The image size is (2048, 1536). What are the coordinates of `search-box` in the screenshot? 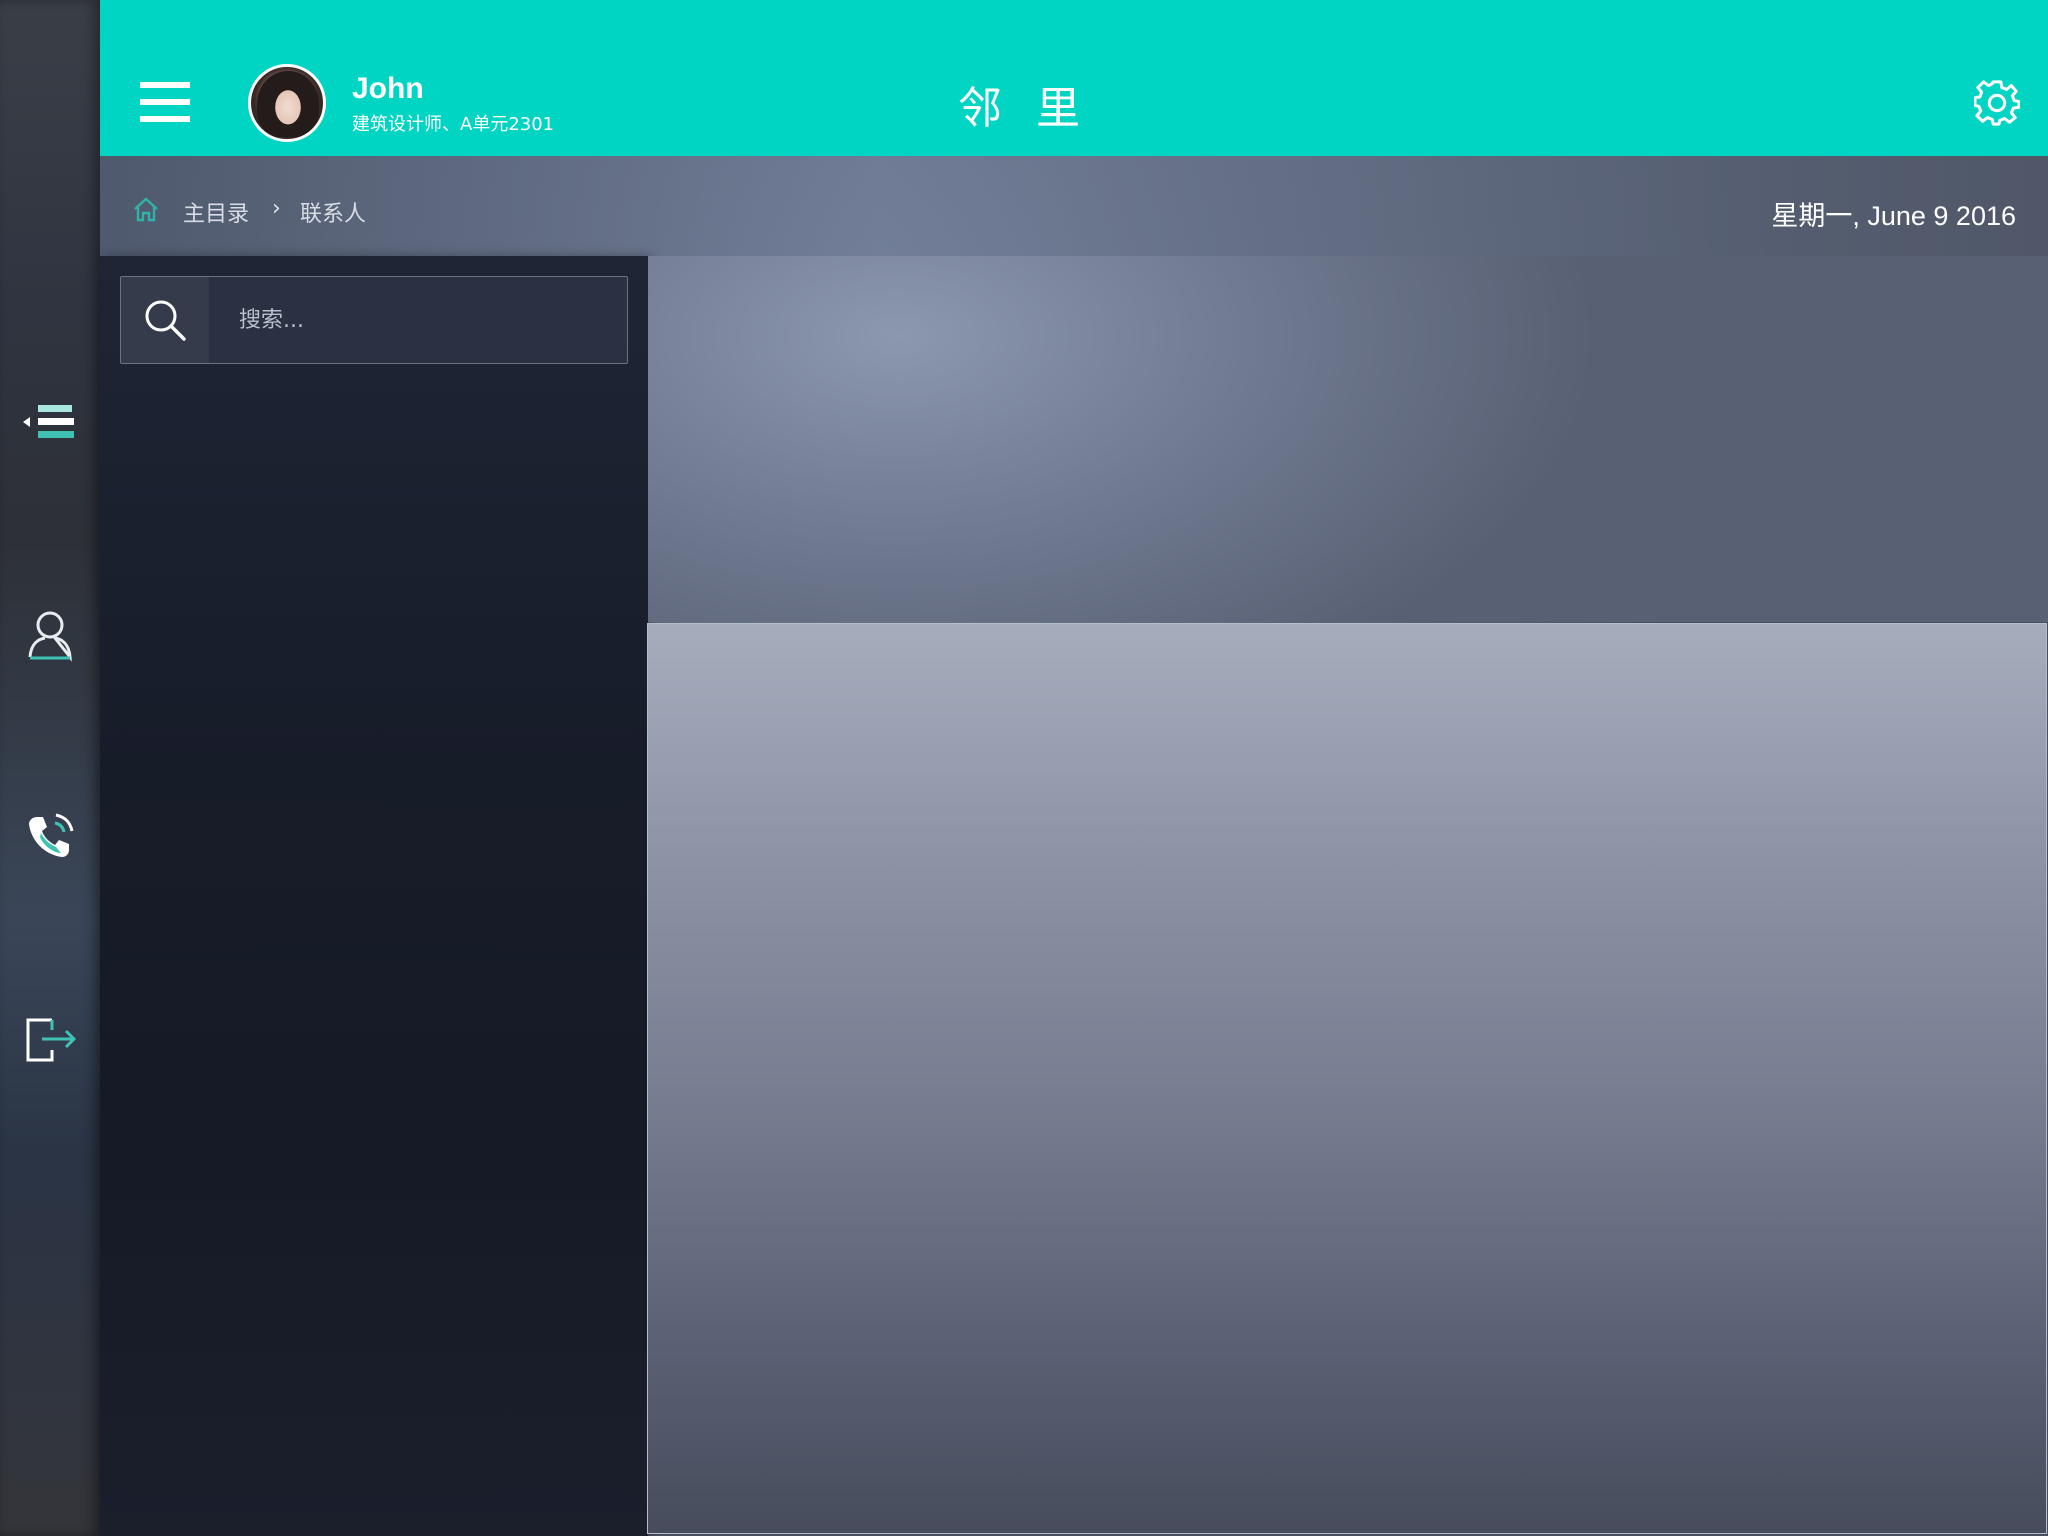 It's located at (374, 320).